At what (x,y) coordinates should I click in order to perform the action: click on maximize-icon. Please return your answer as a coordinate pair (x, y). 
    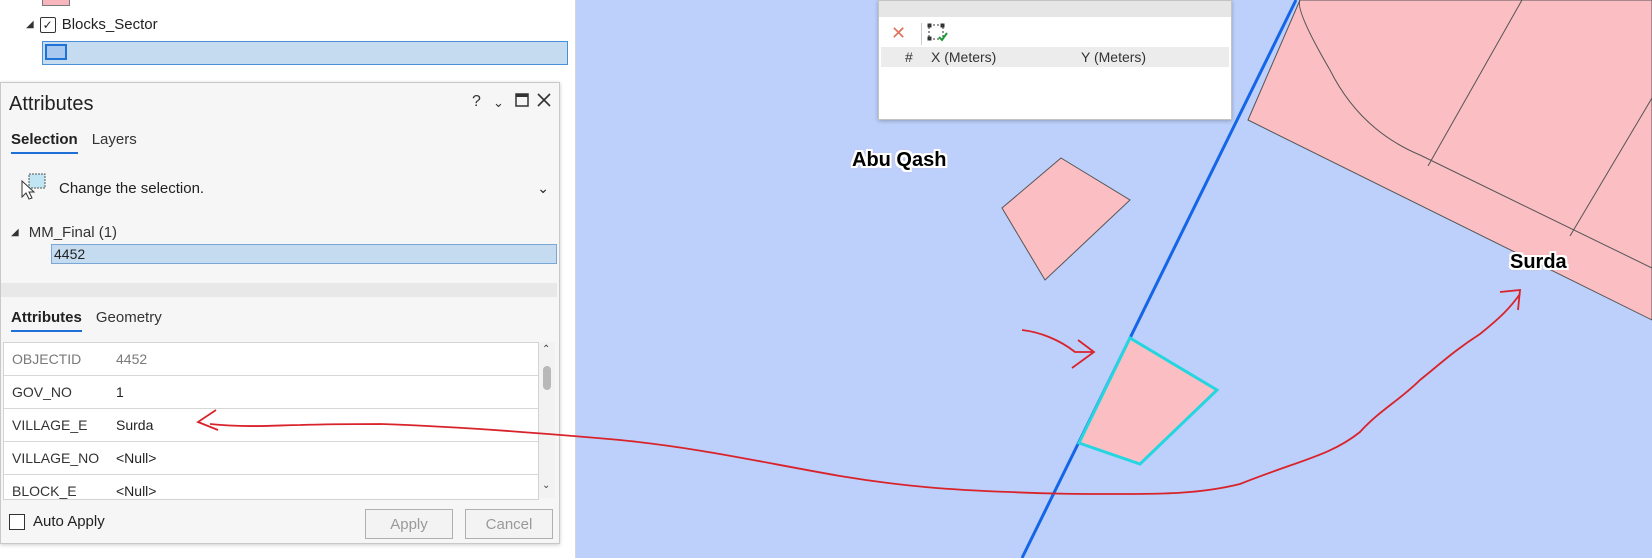
    Looking at the image, I should click on (522, 102).